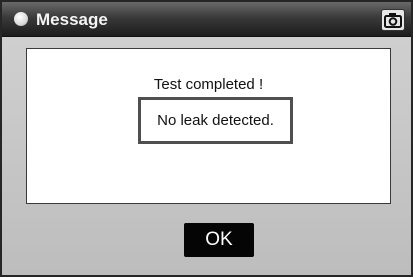 This screenshot has height=277, width=413. I want to click on screenshot-button, so click(393, 20).